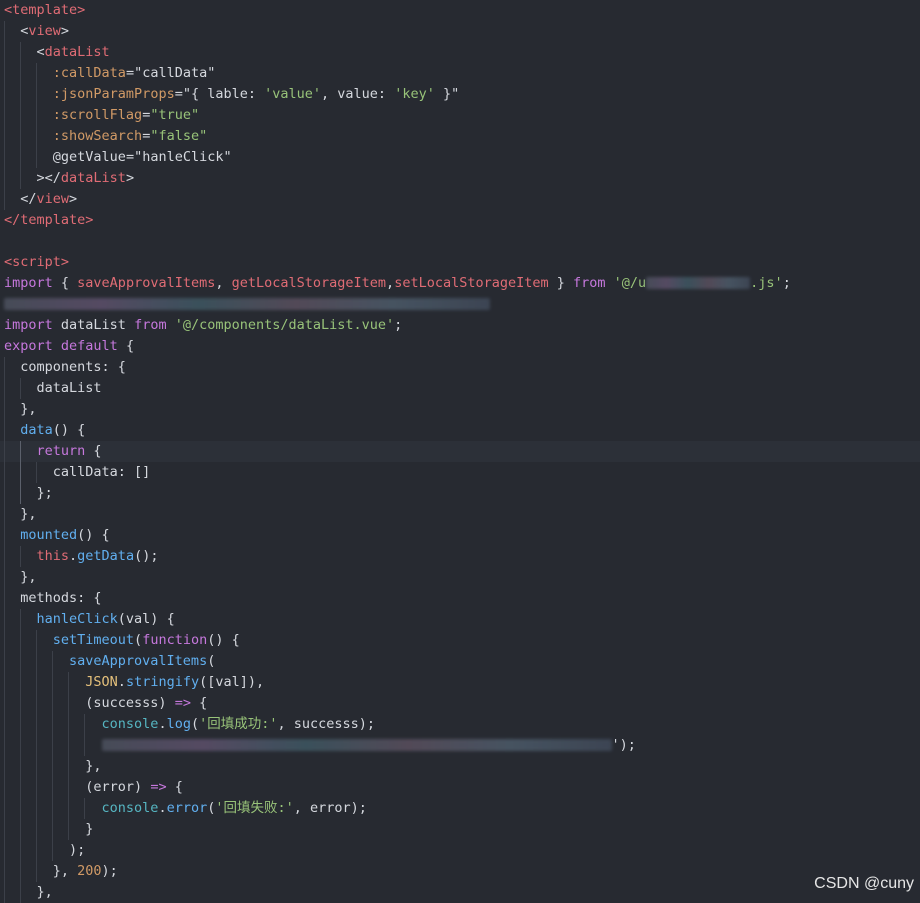 This screenshot has width=920, height=903. Describe the element at coordinates (460, 73) in the screenshot. I see `code-line-4: :callData="callData"` at that location.